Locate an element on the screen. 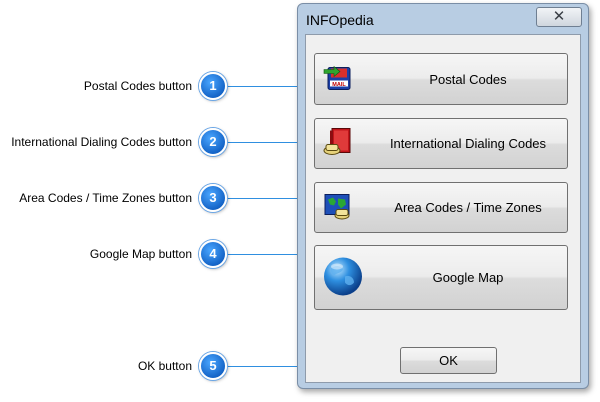 Image resolution: width=600 pixels, height=402 pixels. google-map-button: Google Map is located at coordinates (441, 277).